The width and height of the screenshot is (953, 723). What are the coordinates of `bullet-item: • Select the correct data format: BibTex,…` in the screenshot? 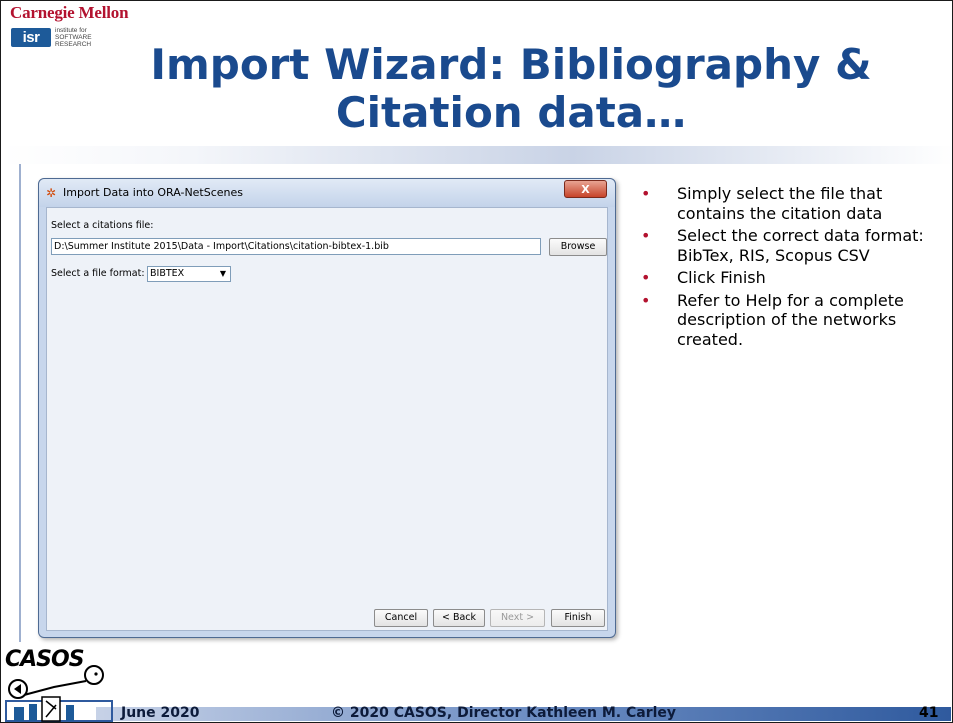 It's located at (782, 245).